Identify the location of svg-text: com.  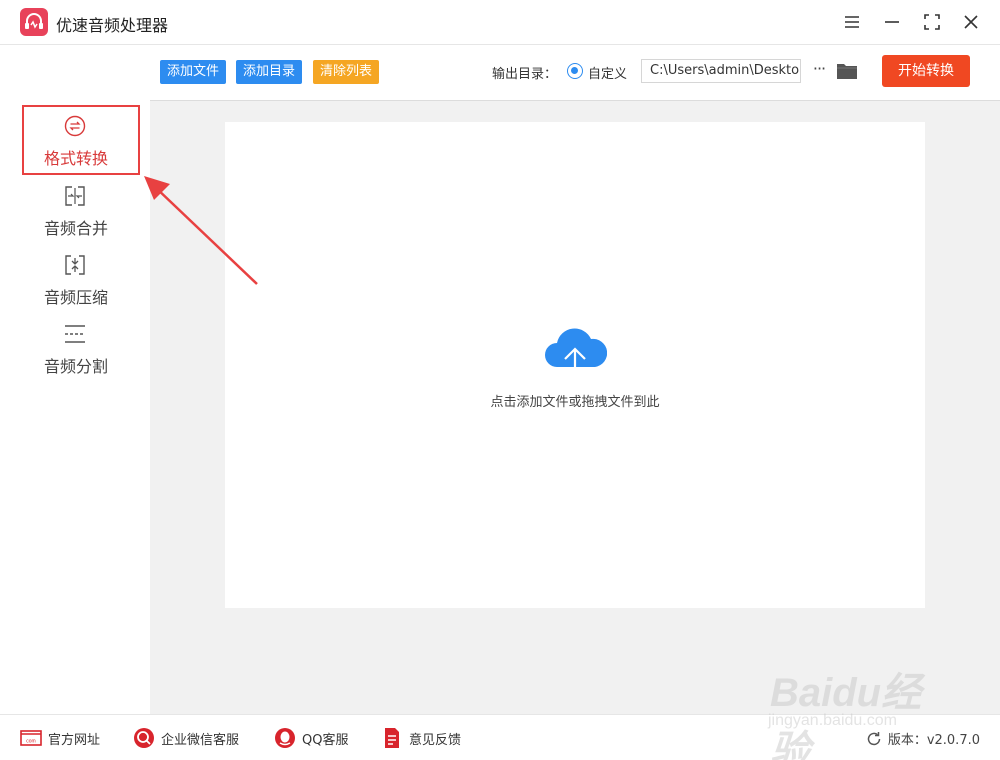
(30, 742).